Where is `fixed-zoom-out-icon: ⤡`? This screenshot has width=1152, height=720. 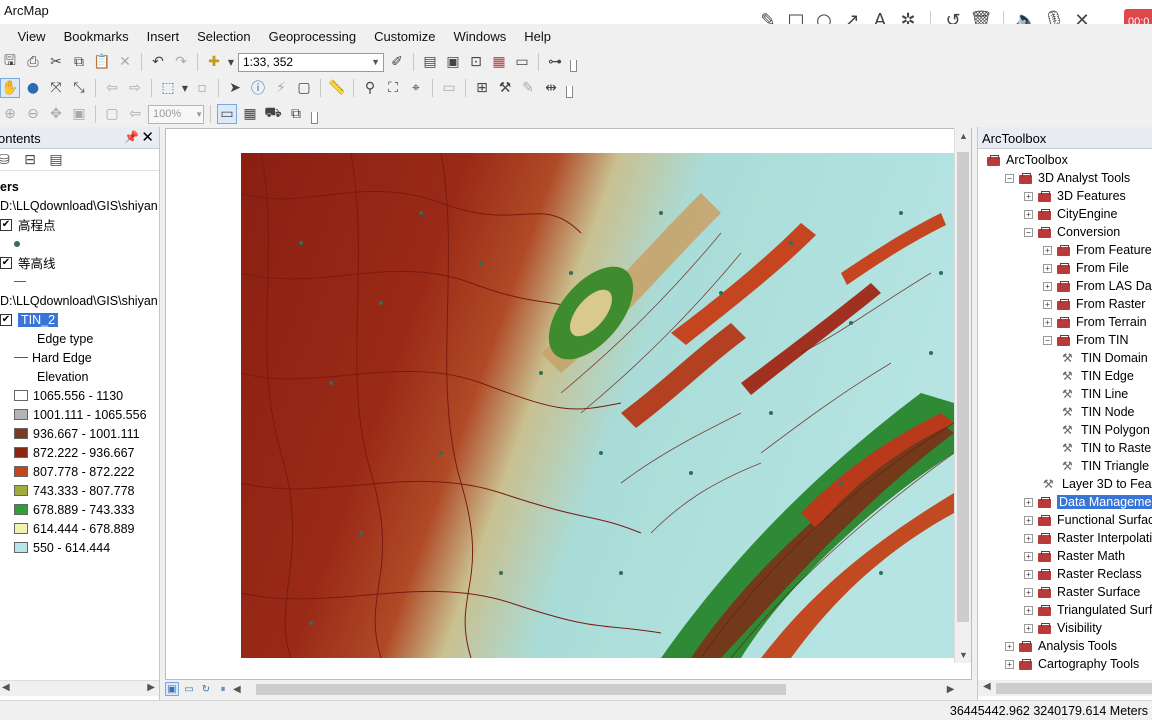 fixed-zoom-out-icon: ⤡ is located at coordinates (79, 88).